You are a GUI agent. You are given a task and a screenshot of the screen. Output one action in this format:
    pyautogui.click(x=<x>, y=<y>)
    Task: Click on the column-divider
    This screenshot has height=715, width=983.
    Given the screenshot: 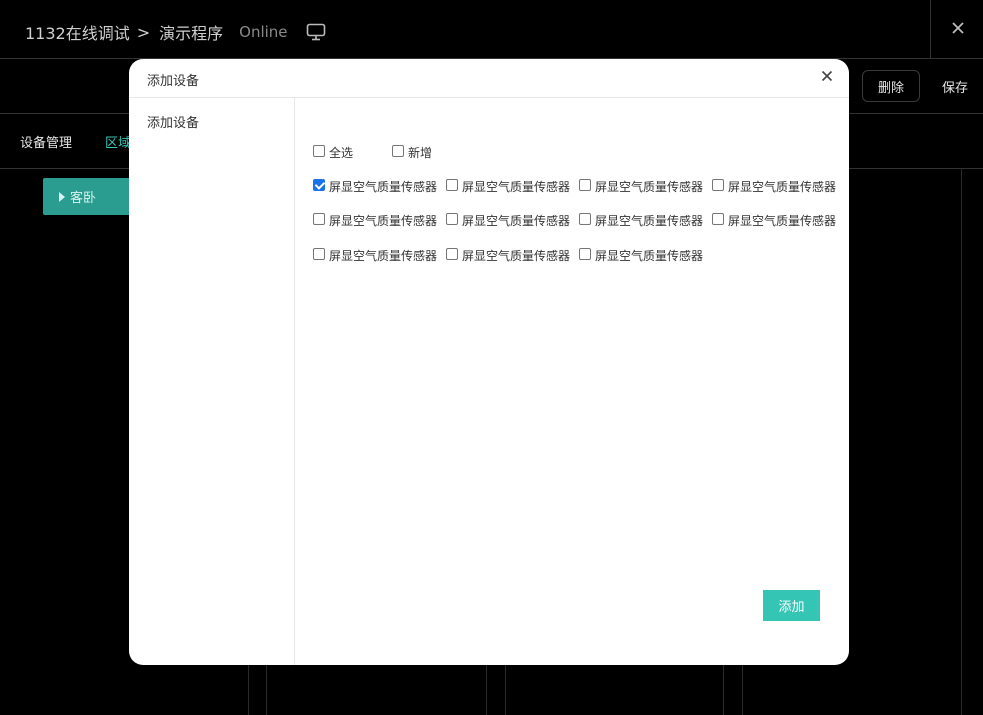 What is the action you would take?
    pyautogui.click(x=961, y=441)
    